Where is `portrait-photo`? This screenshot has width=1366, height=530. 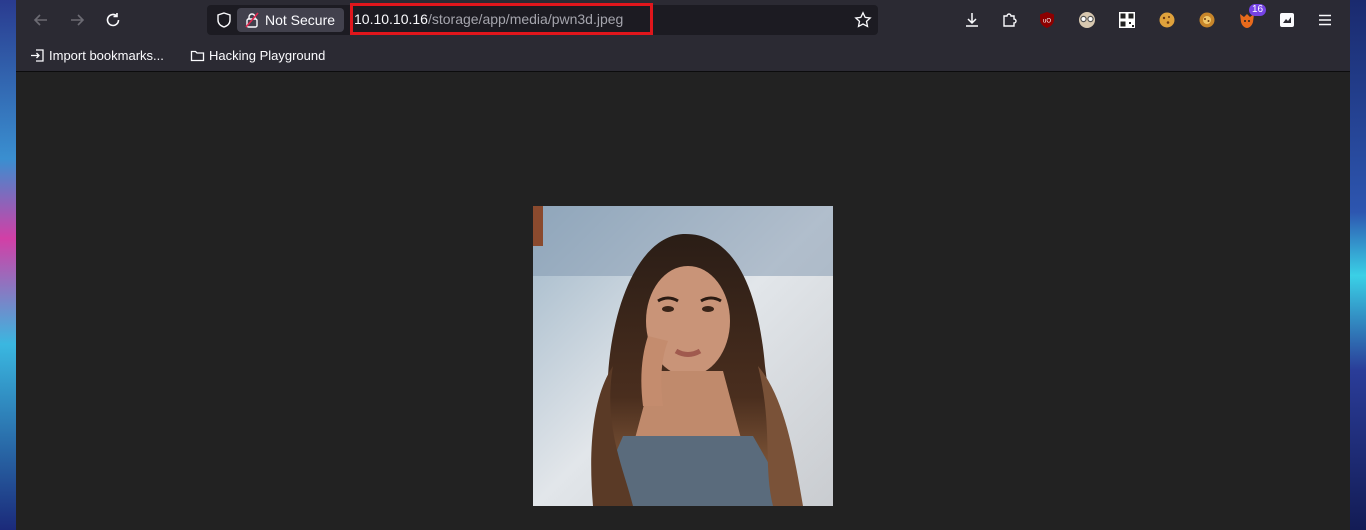
portrait-photo is located at coordinates (683, 356).